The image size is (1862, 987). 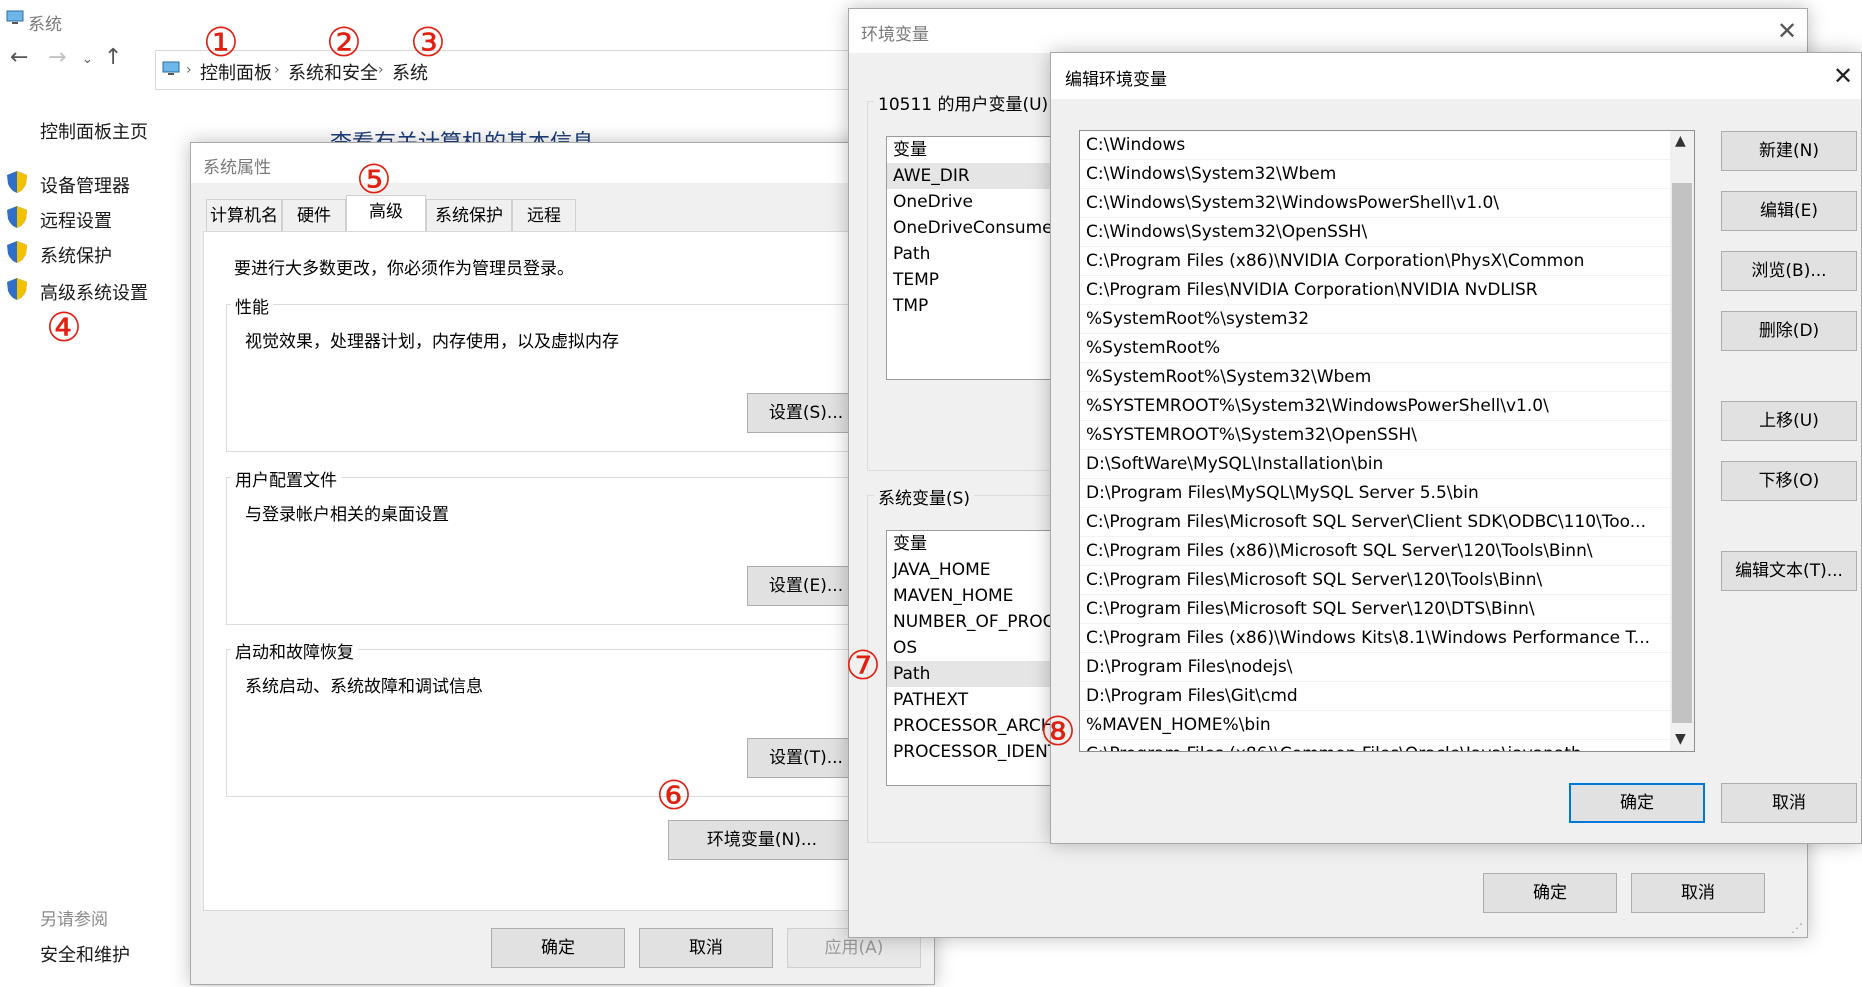 I want to click on sidebar-item-label: 高级系统设置, so click(x=94, y=293).